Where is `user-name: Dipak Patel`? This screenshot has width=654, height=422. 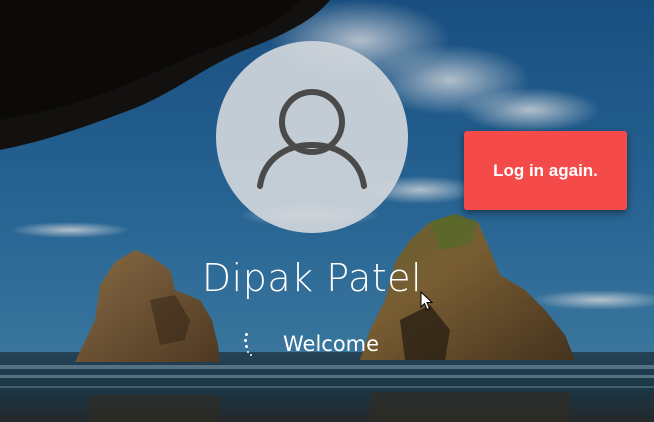 user-name: Dipak Patel is located at coordinates (312, 278).